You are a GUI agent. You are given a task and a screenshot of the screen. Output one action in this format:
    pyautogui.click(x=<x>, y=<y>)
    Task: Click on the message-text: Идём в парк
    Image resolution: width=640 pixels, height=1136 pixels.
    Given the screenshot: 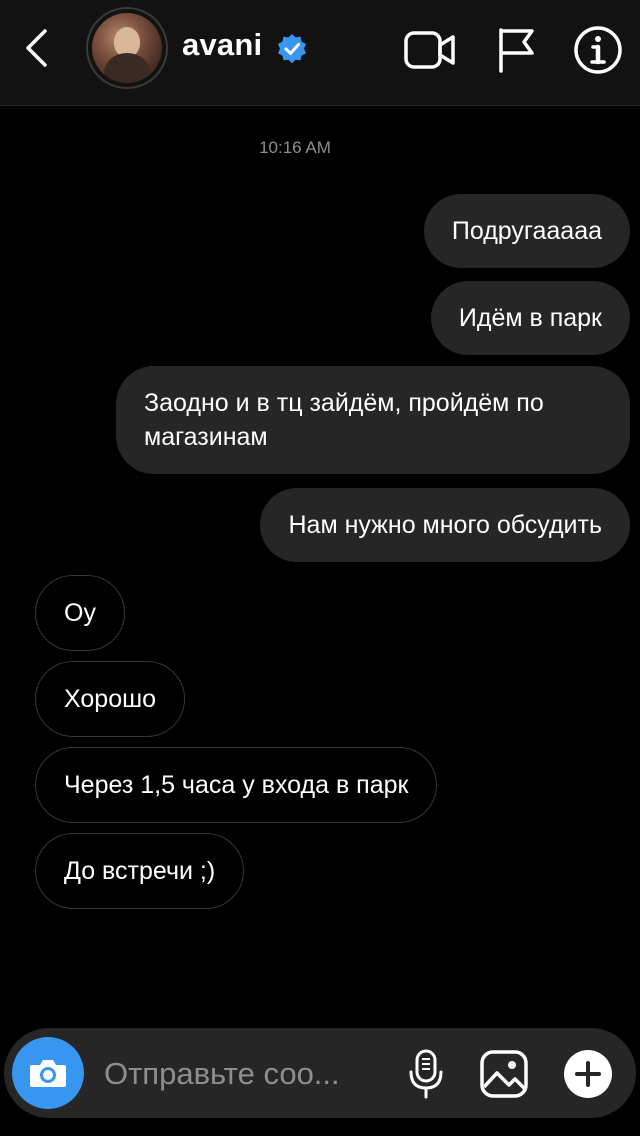 What is the action you would take?
    pyautogui.click(x=530, y=318)
    